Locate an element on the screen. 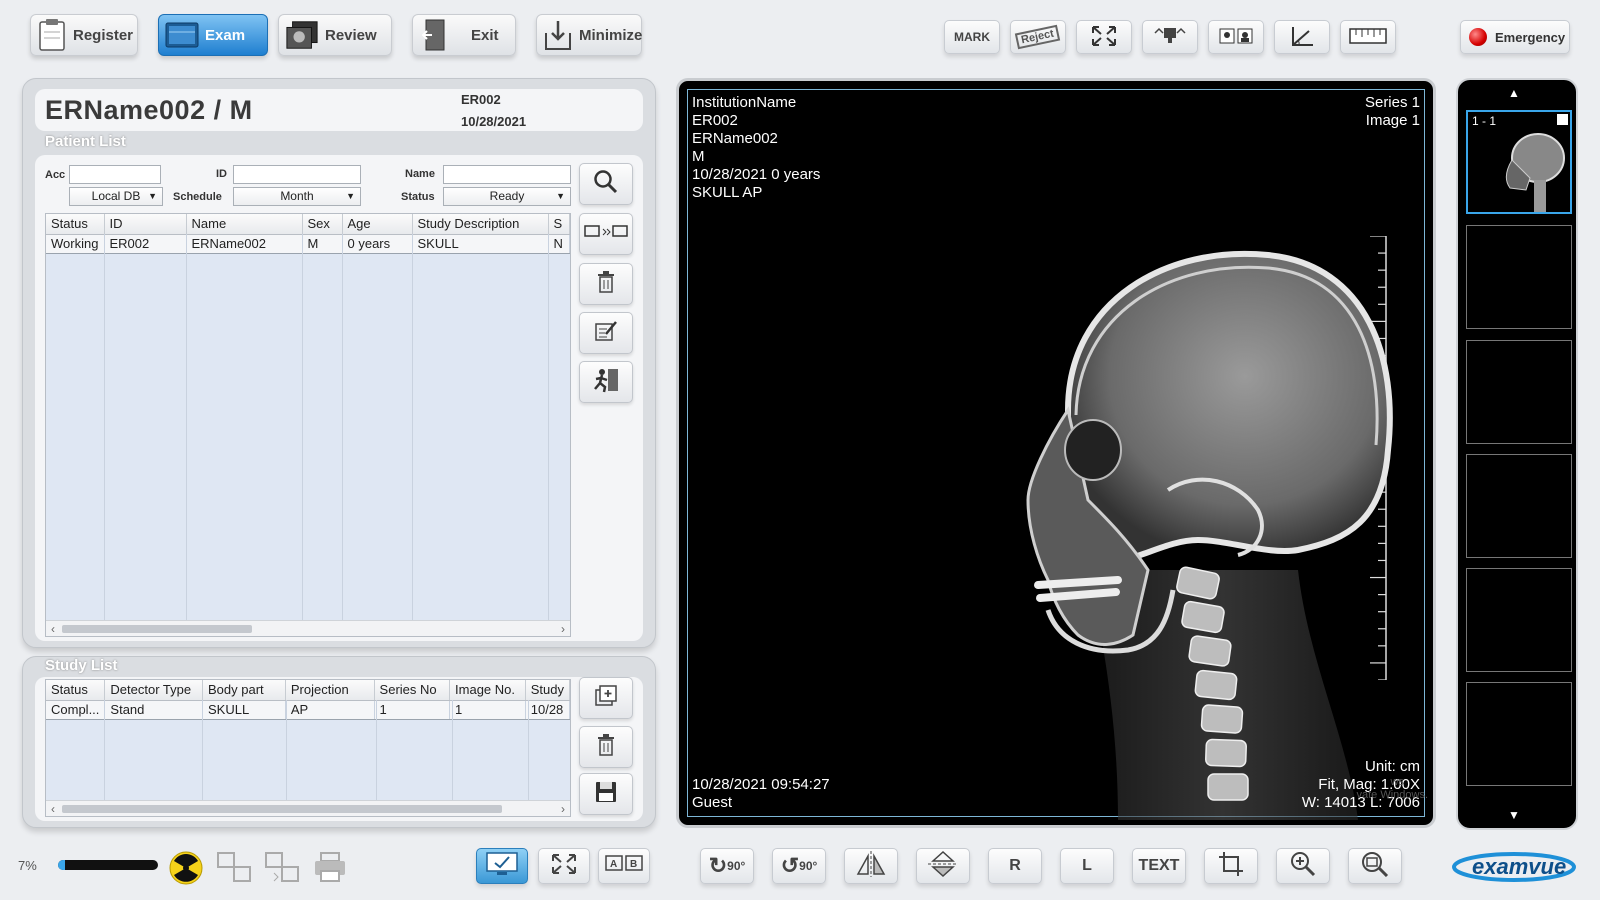 The image size is (1600, 900). printer-icon is located at coordinates (330, 867).